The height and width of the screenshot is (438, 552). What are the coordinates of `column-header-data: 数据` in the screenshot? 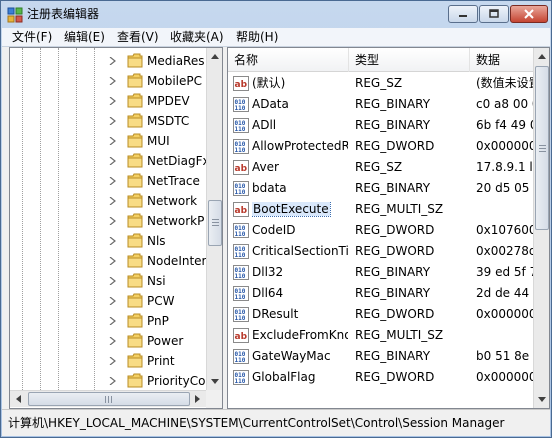 It's located at (505, 60).